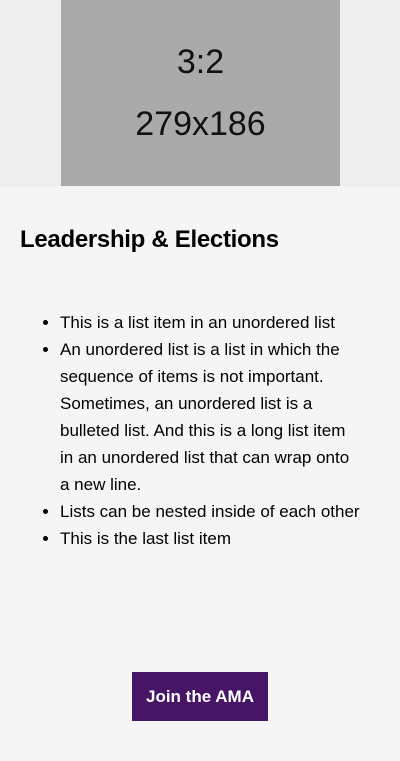 Image resolution: width=400 pixels, height=761 pixels. Describe the element at coordinates (210, 511) in the screenshot. I see `list-item: Lists can be nested inside of each other` at that location.